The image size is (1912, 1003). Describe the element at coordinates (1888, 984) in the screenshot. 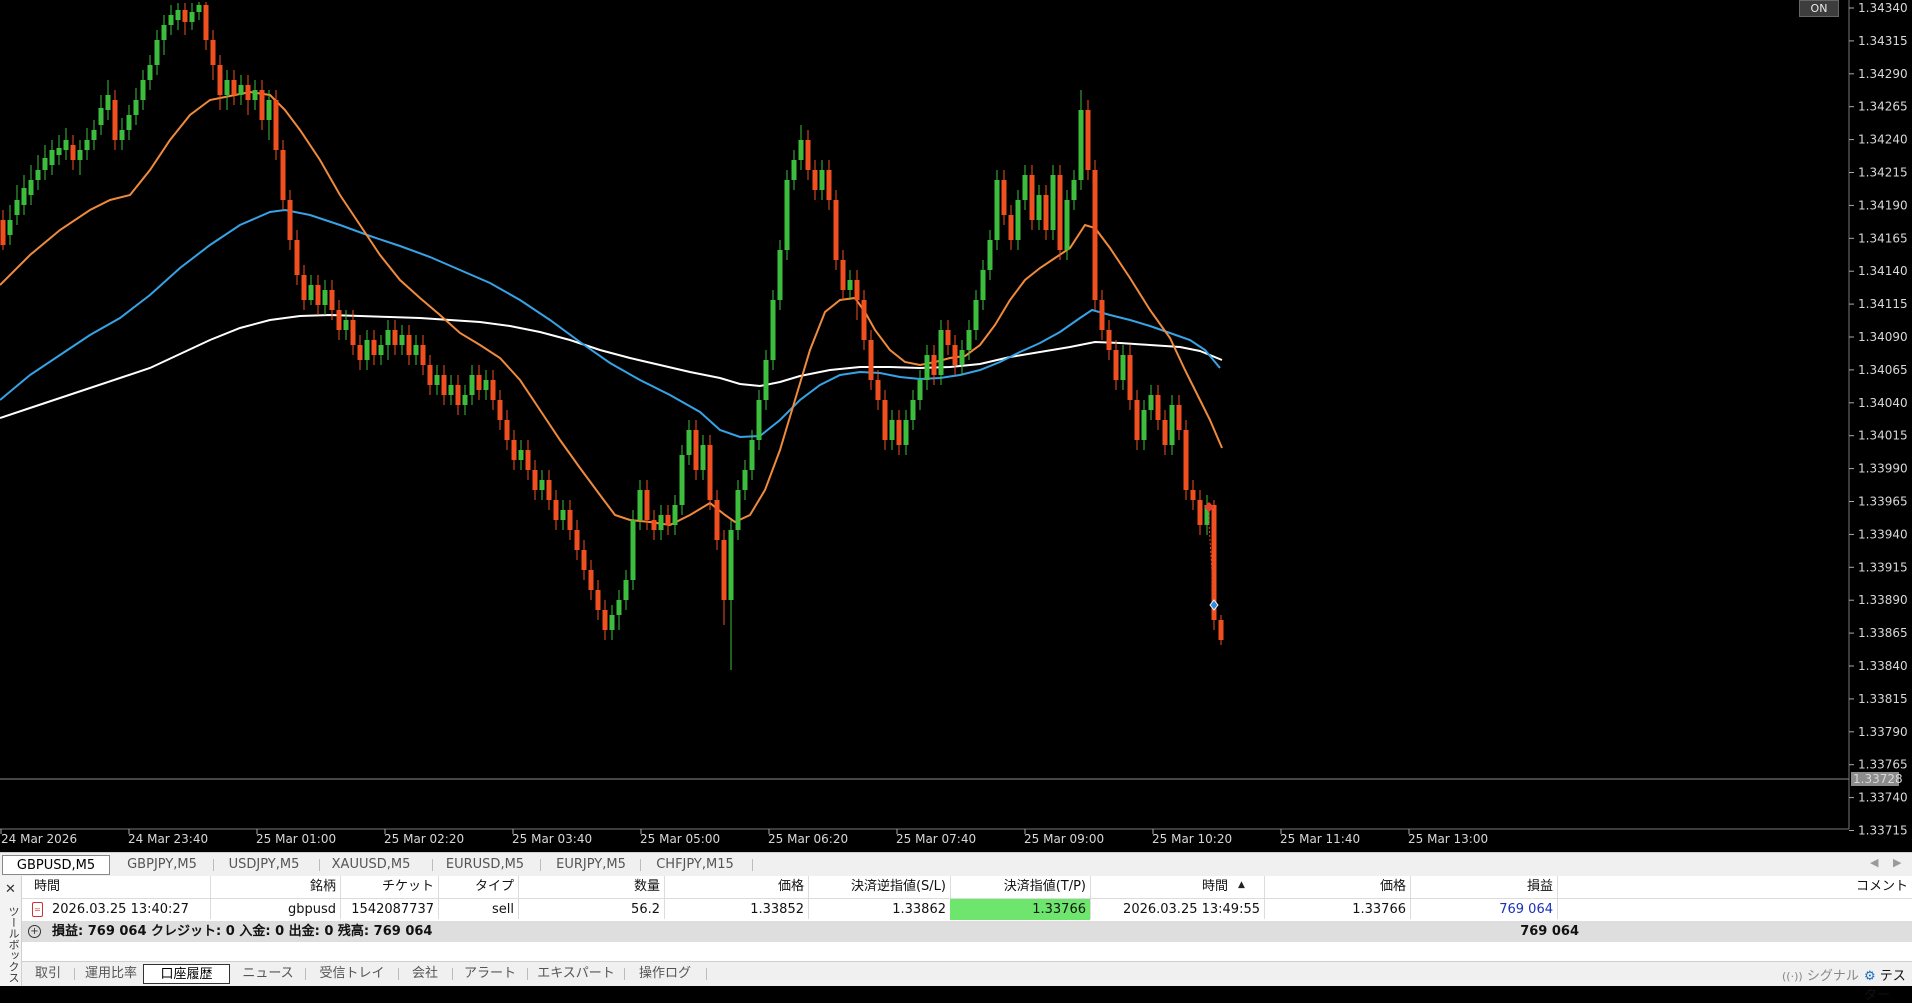

I see `tester-button: ⚙ テスター` at that location.